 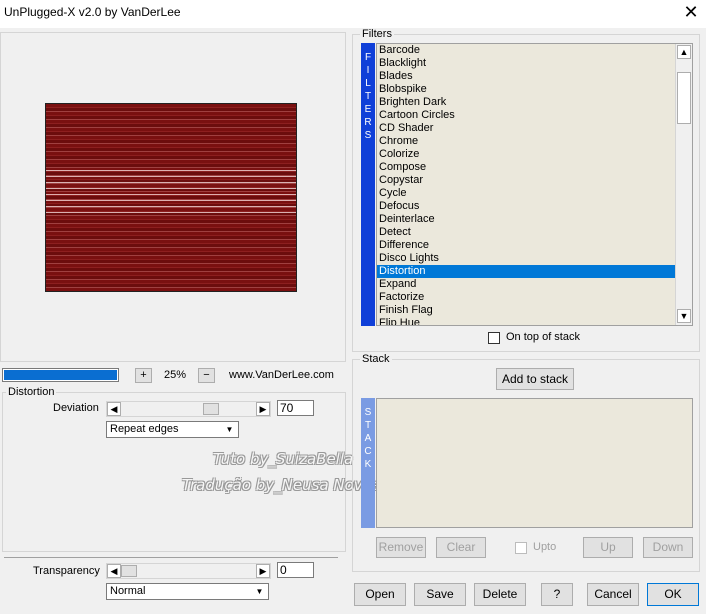 I want to click on remove-button: Remove, so click(x=401, y=547).